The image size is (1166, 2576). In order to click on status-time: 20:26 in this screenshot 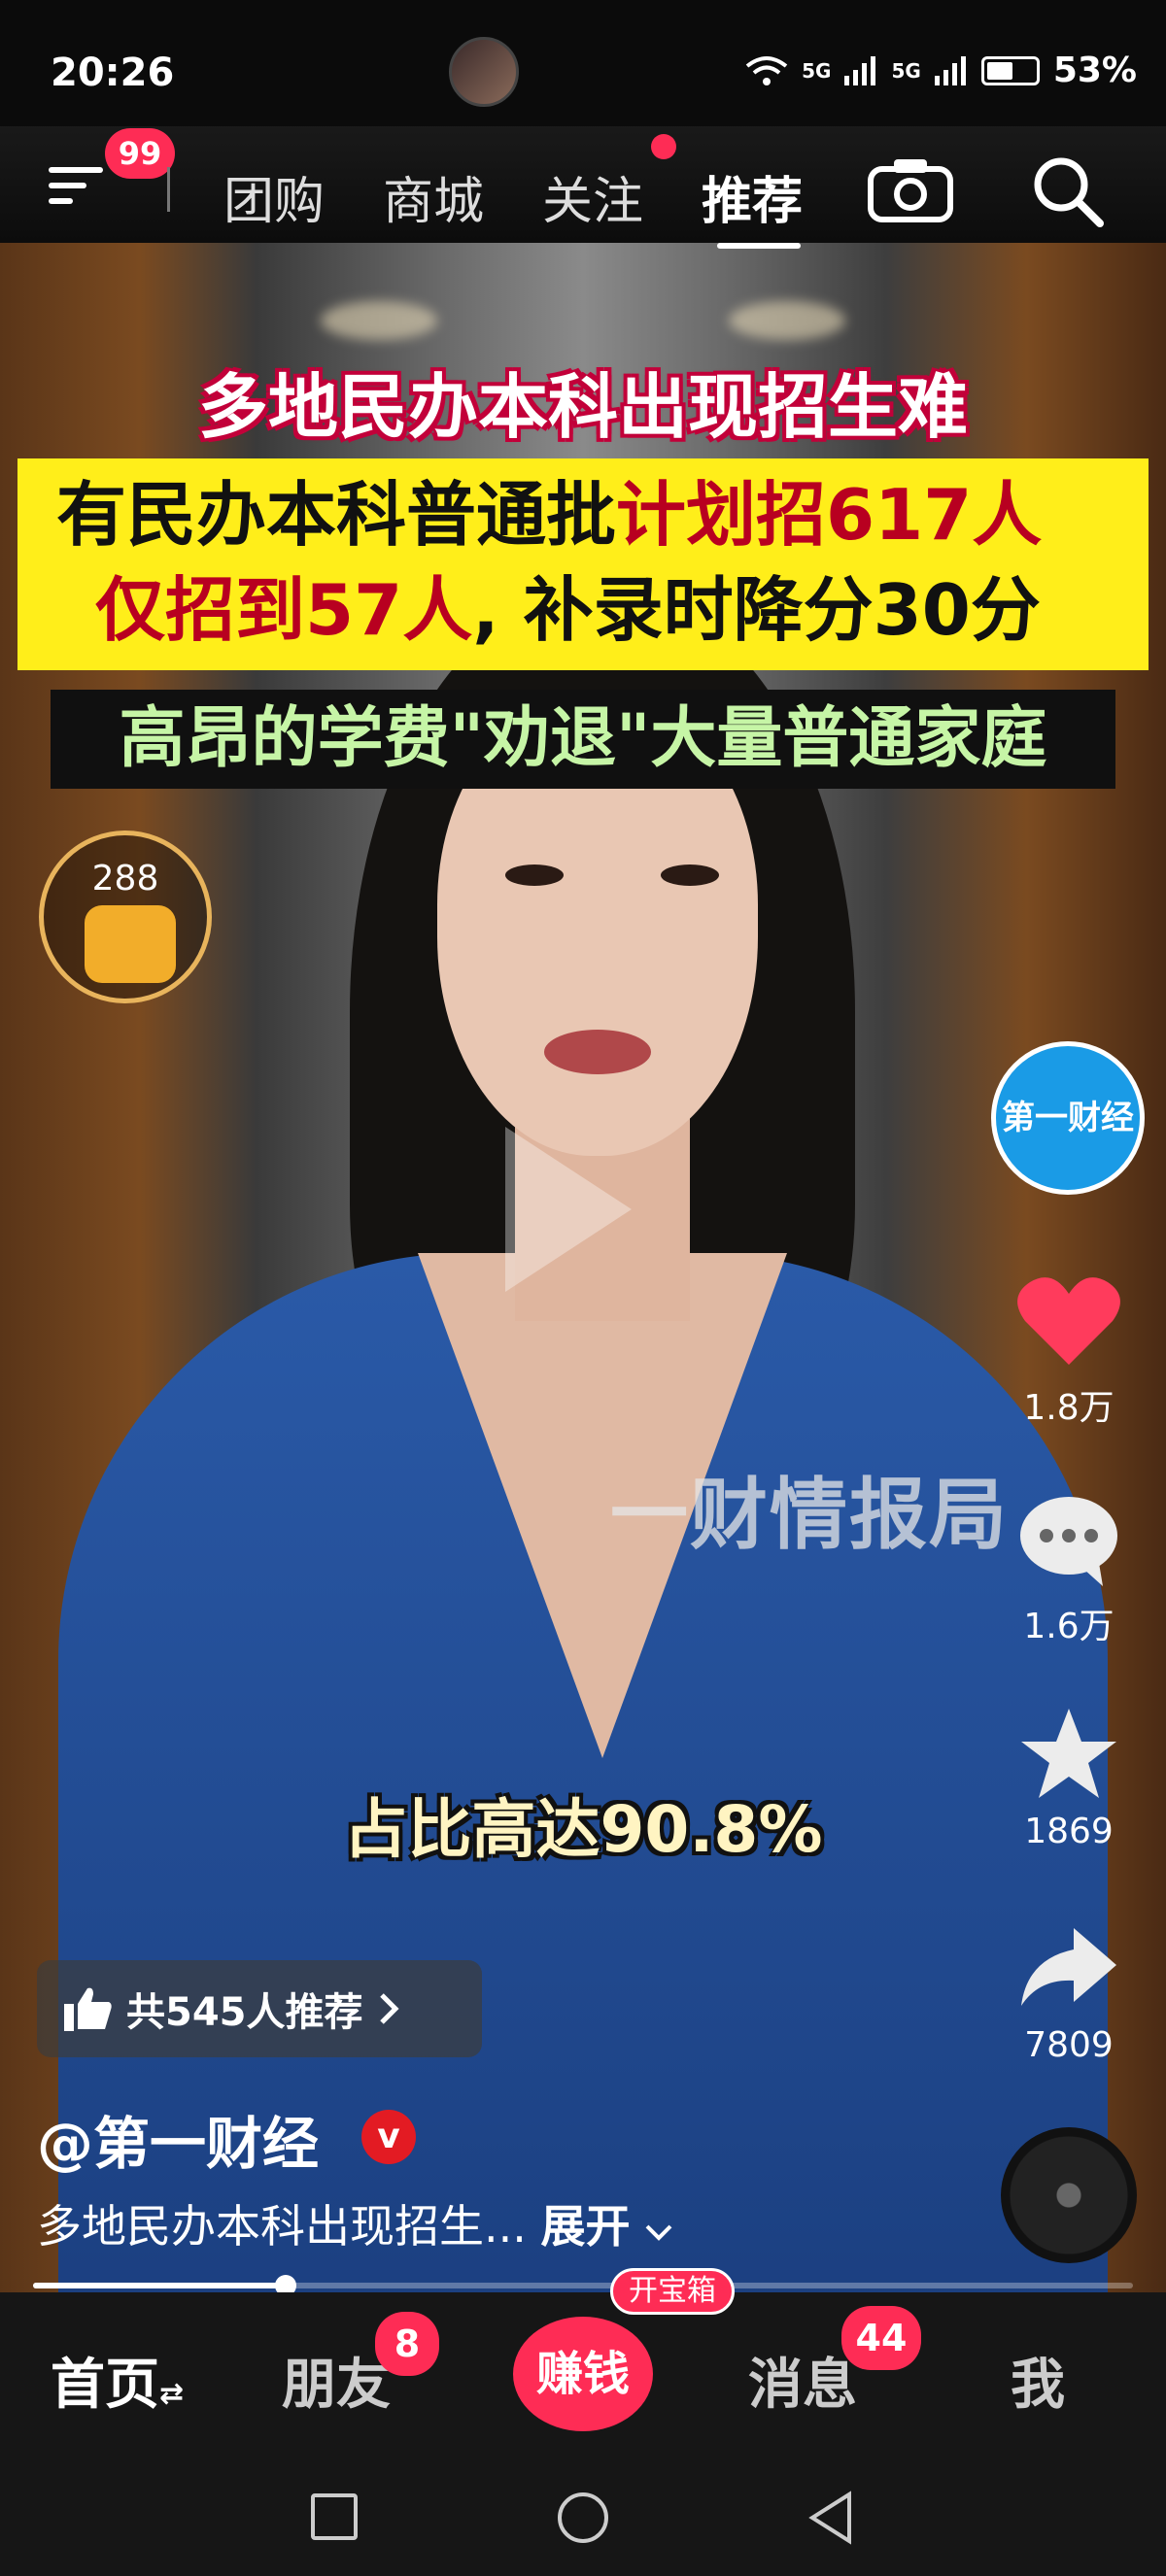, I will do `click(113, 73)`.